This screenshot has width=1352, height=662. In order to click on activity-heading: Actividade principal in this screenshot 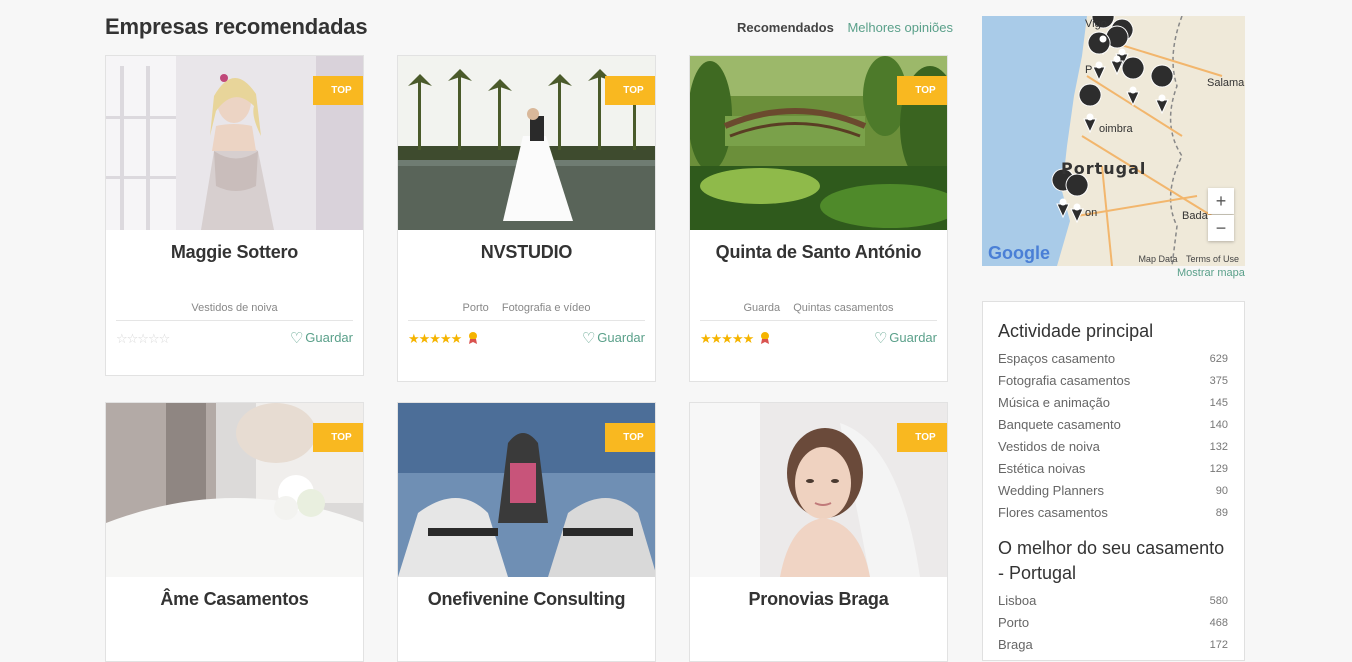, I will do `click(1076, 331)`.